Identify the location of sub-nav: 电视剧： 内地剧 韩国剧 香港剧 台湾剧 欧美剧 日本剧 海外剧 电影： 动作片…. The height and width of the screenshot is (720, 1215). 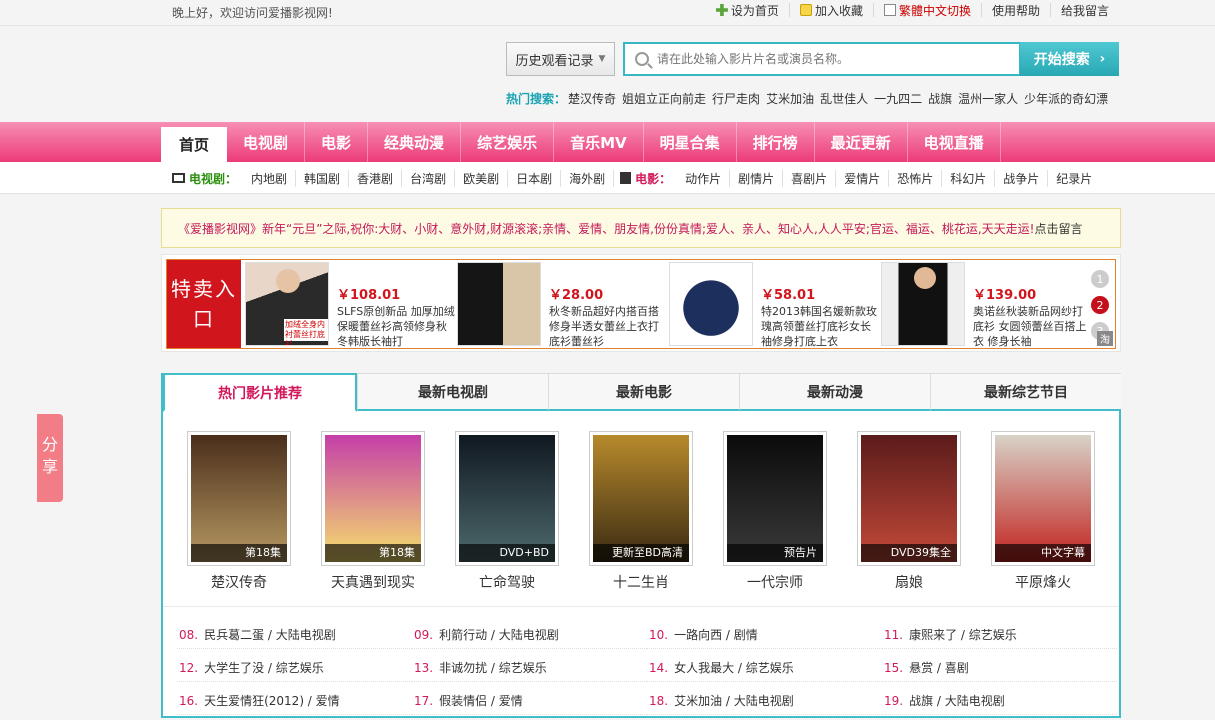
(607, 178).